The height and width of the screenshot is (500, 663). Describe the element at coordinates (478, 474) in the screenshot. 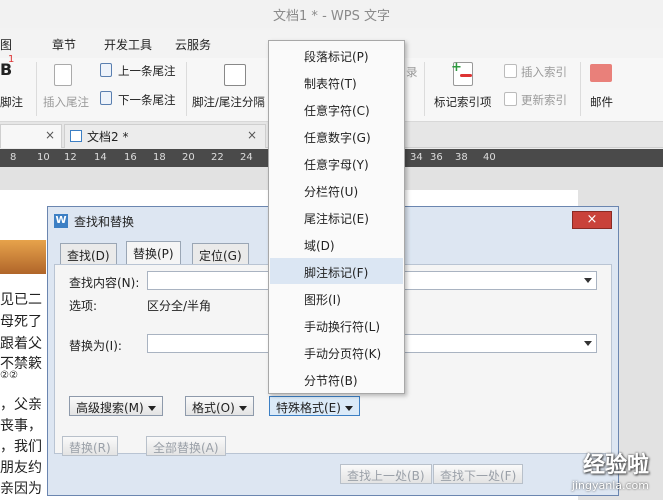

I see `find-next-button: 查找下一处(F)` at that location.